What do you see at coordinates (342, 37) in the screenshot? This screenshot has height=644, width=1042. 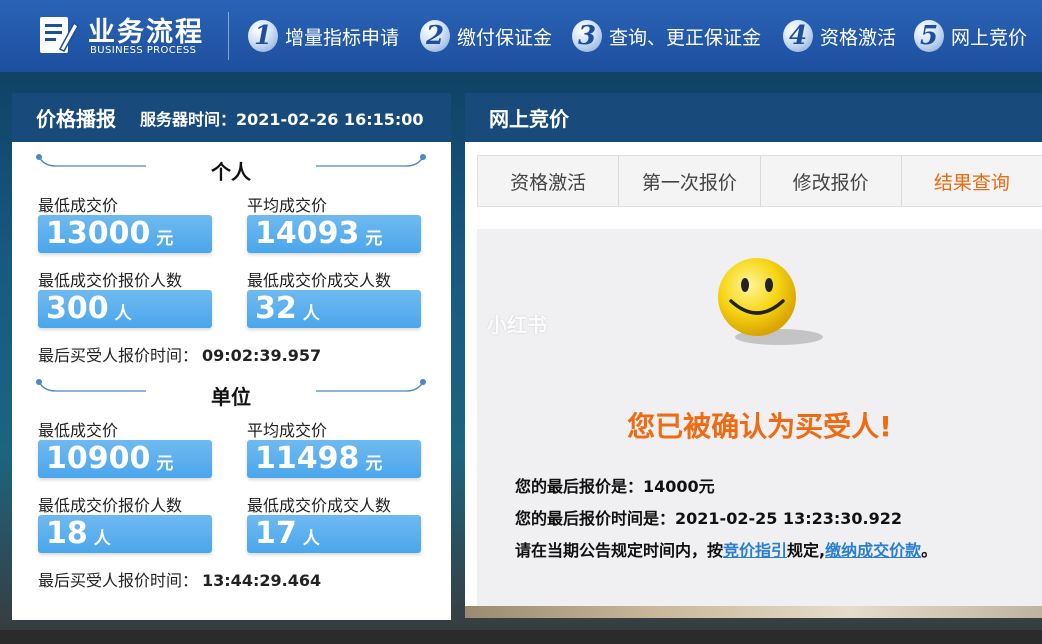 I see `step-label: 增量指标申请` at bounding box center [342, 37].